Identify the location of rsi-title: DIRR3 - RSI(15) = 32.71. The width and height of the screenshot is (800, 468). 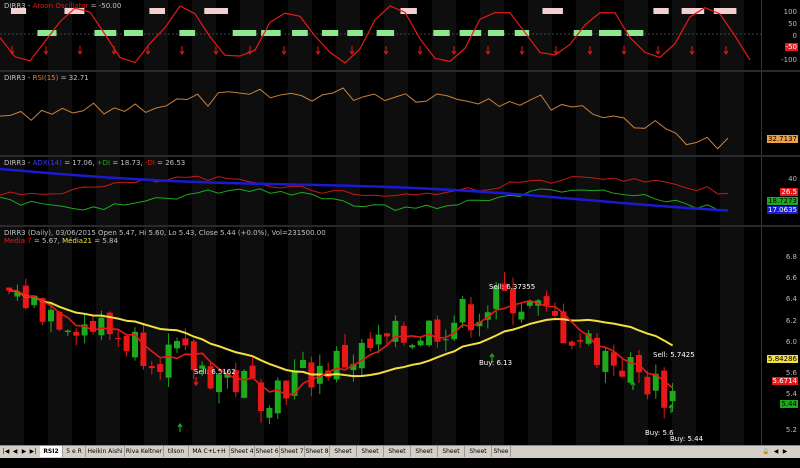
(46, 78).